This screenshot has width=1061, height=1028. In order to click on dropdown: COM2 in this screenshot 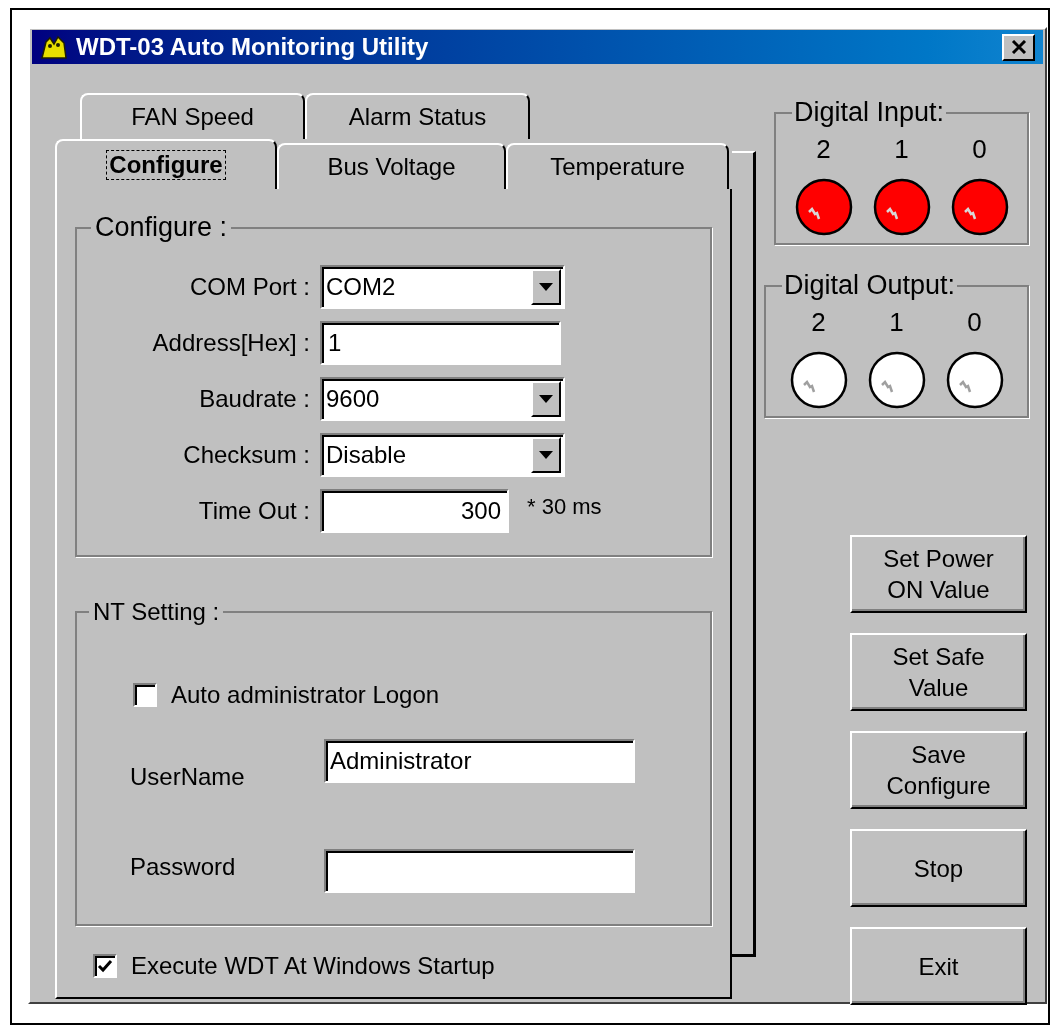, I will do `click(442, 287)`.